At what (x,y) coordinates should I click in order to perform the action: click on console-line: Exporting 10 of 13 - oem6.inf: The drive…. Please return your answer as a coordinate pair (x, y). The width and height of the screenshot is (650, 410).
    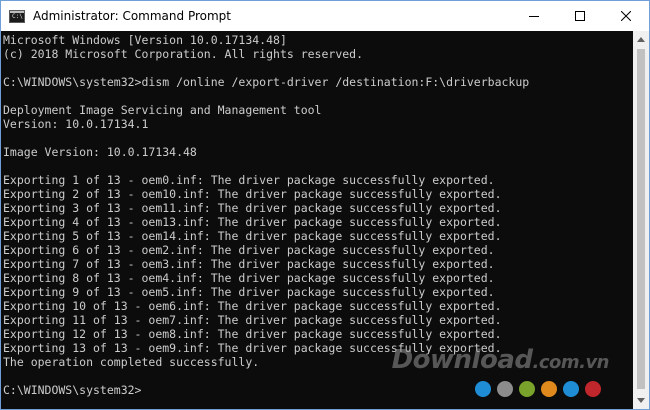
    Looking at the image, I should click on (252, 306).